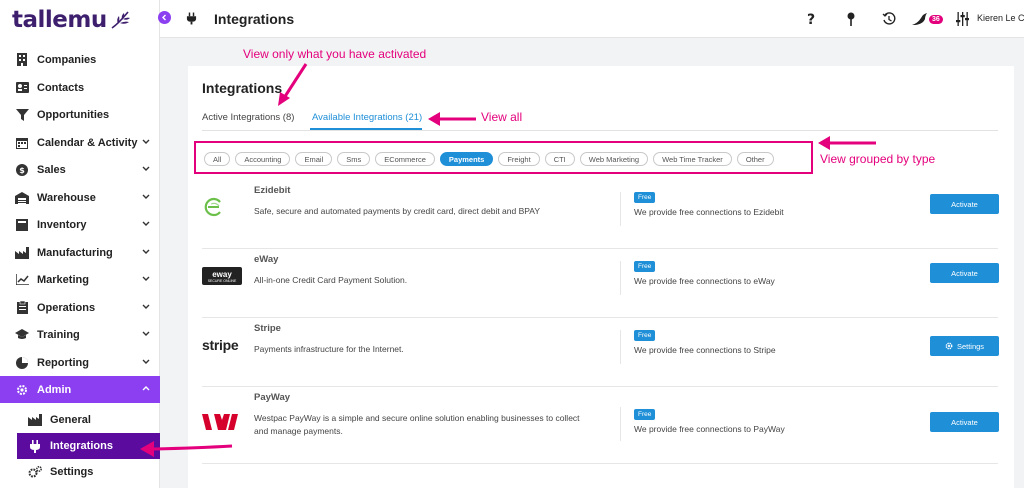 The image size is (1024, 488). Describe the element at coordinates (54, 389) in the screenshot. I see `sidebar-item-label: Admin` at that location.